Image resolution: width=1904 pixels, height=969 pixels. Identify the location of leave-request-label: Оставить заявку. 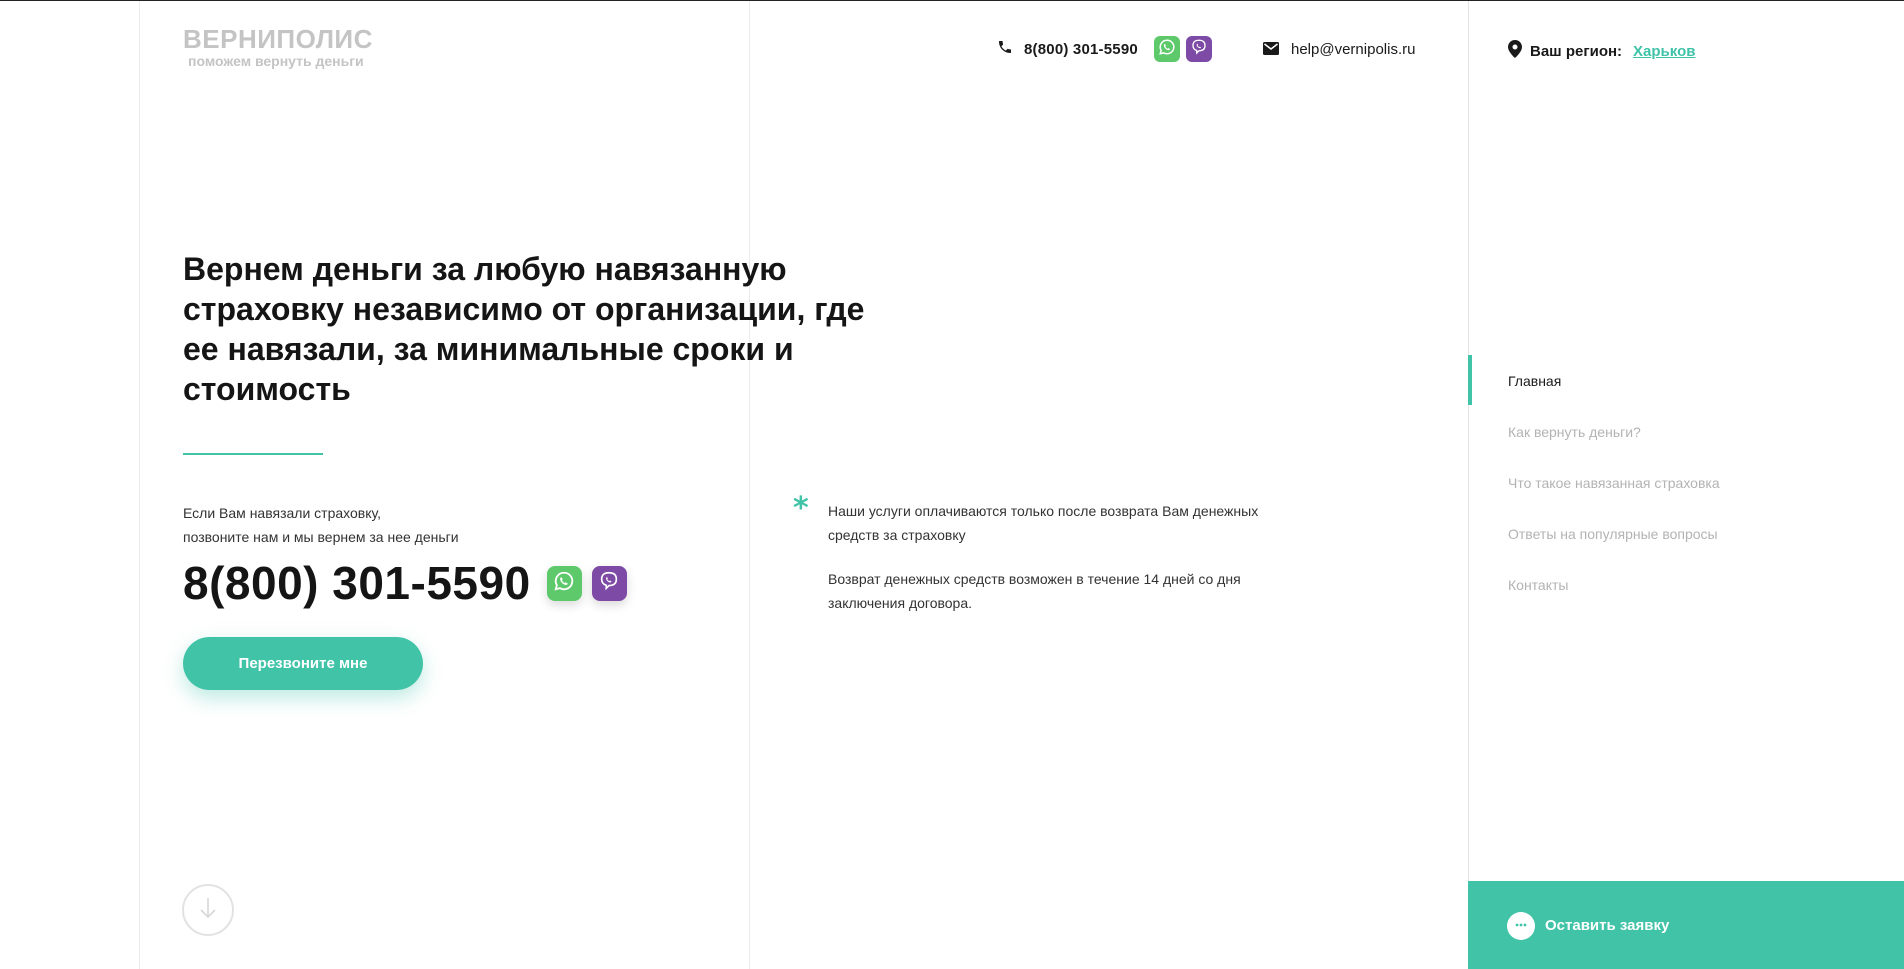
(1607, 925).